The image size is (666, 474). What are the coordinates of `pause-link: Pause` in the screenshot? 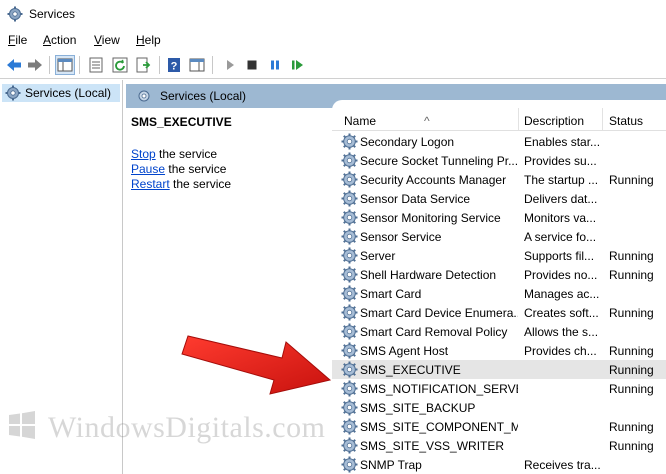 It's located at (148, 169).